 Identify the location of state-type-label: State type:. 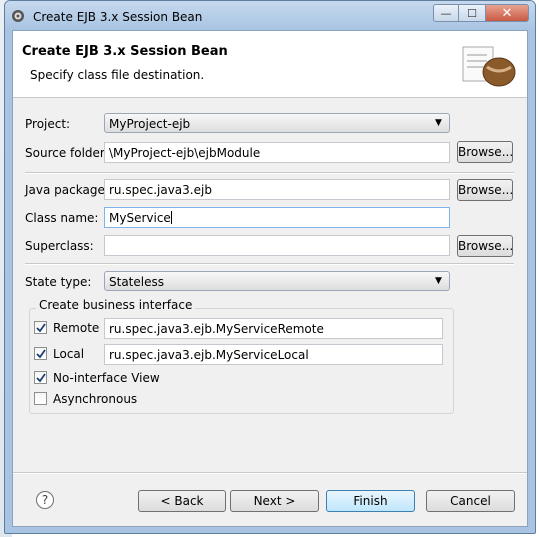
(58, 282).